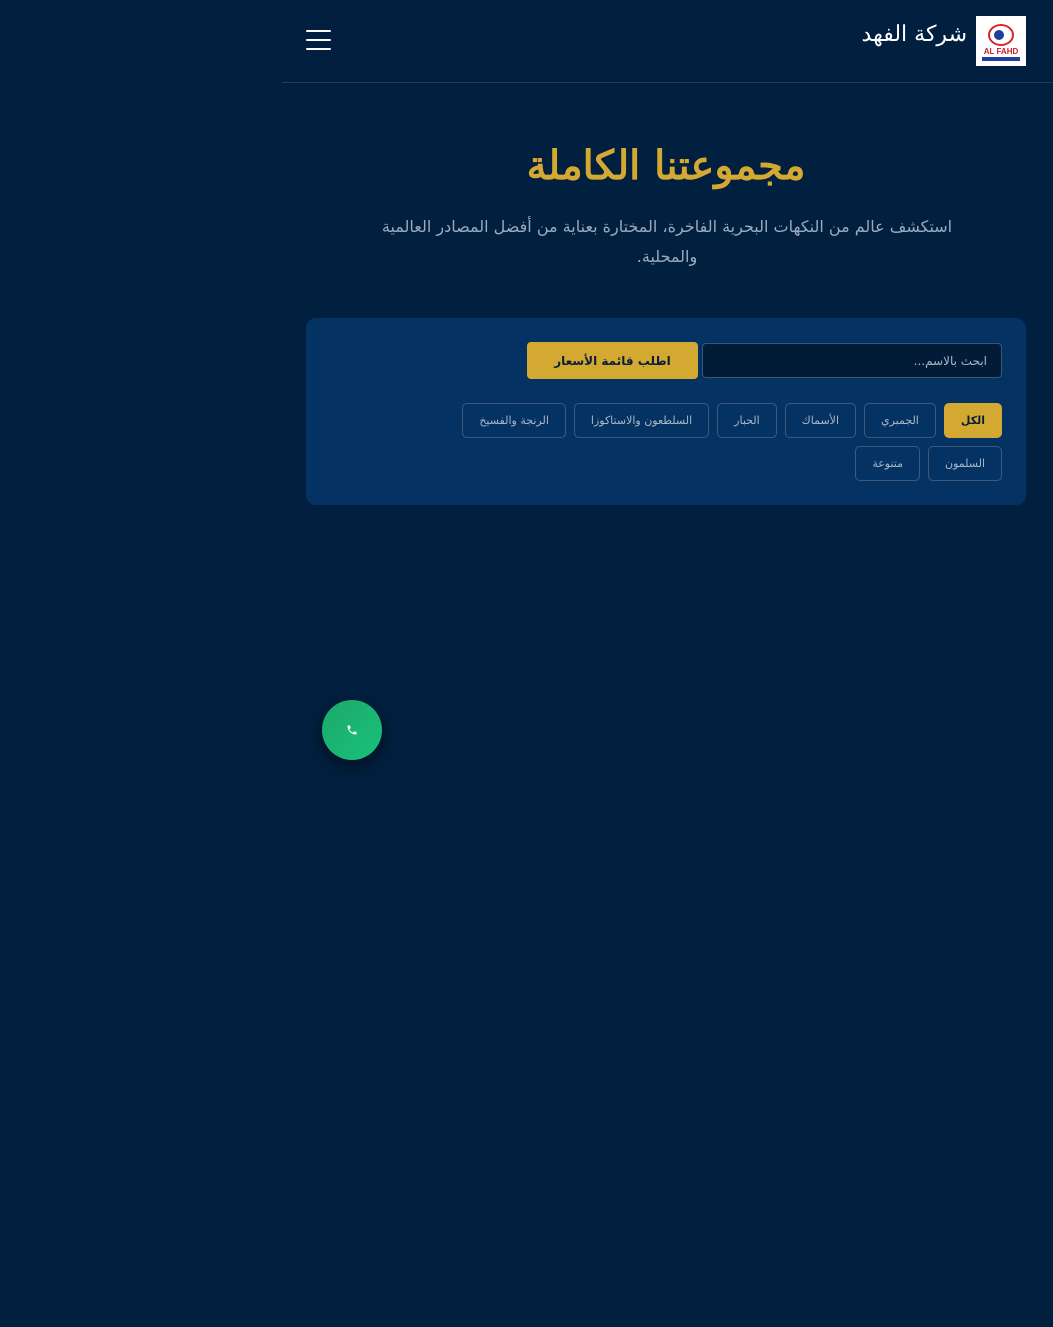 This screenshot has height=1327, width=1053. I want to click on page-title: مجموعتنا الكاملة, so click(666, 165).